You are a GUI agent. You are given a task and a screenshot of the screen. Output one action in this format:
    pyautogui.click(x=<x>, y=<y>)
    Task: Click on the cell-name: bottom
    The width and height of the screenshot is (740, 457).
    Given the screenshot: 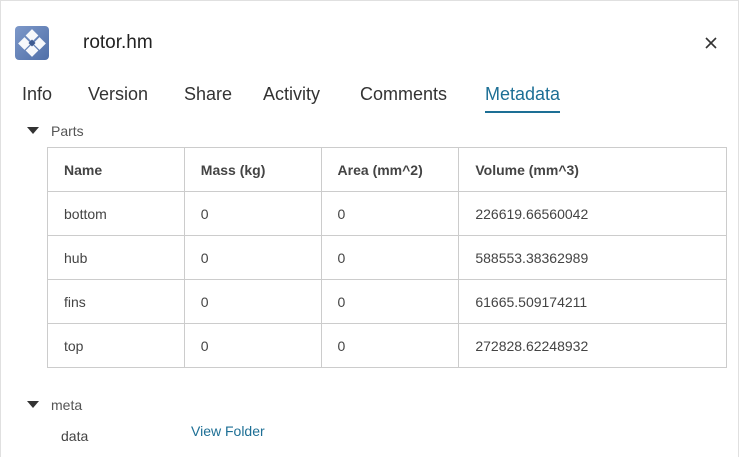 What is the action you would take?
    pyautogui.click(x=116, y=213)
    